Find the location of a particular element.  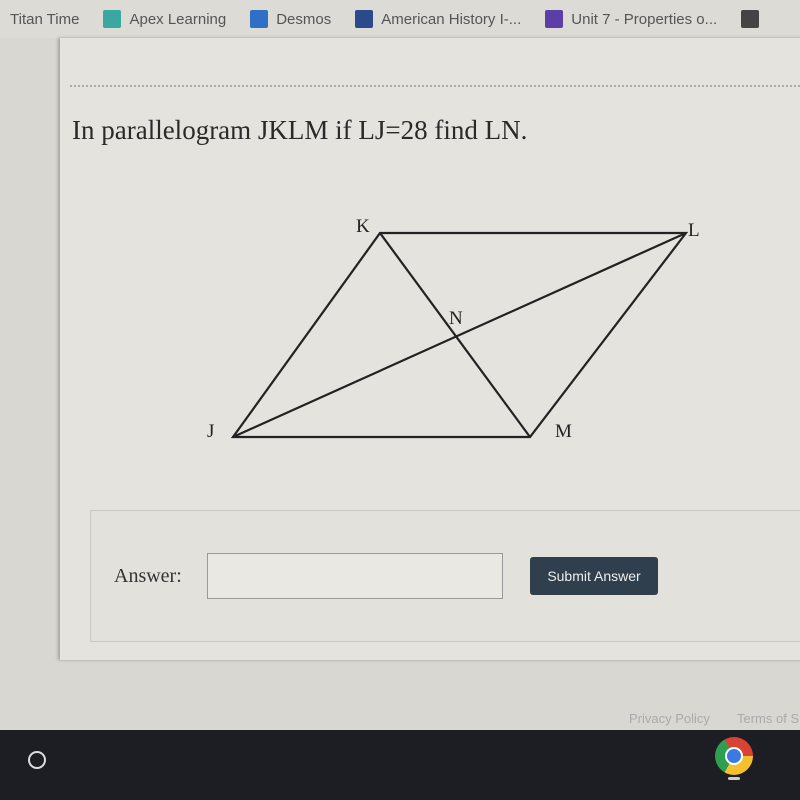

label-j: J is located at coordinates (210, 431).